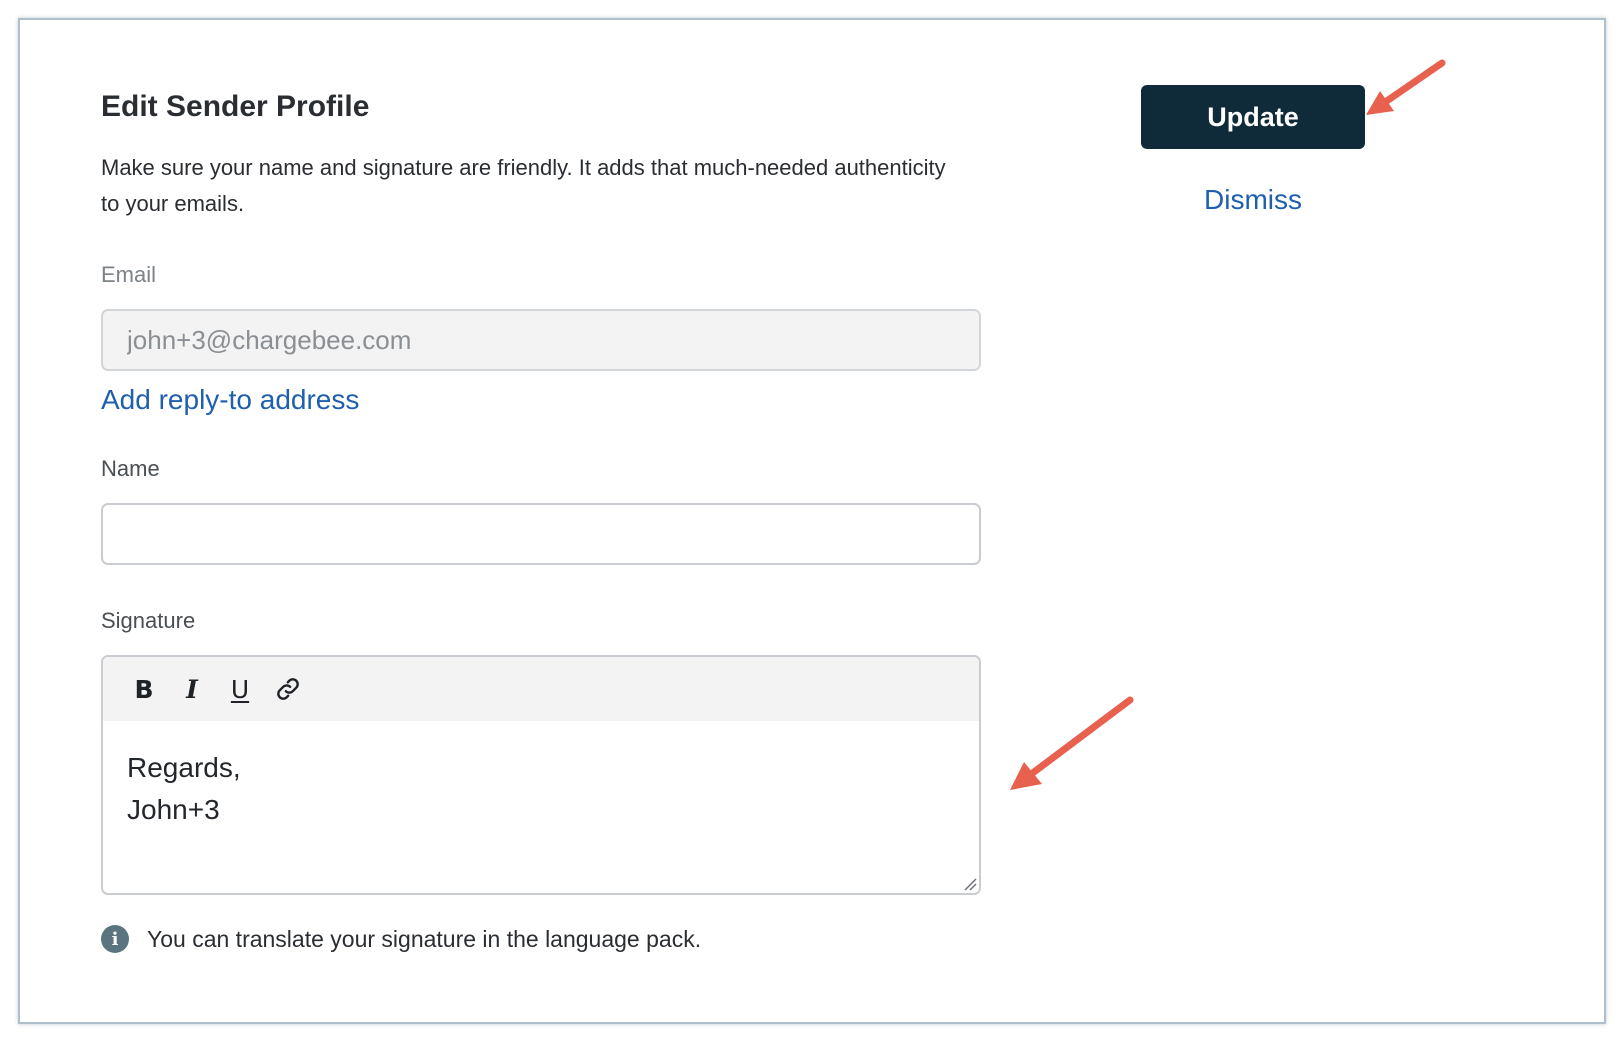 Image resolution: width=1624 pixels, height=1040 pixels. I want to click on bold-button: B, so click(144, 689).